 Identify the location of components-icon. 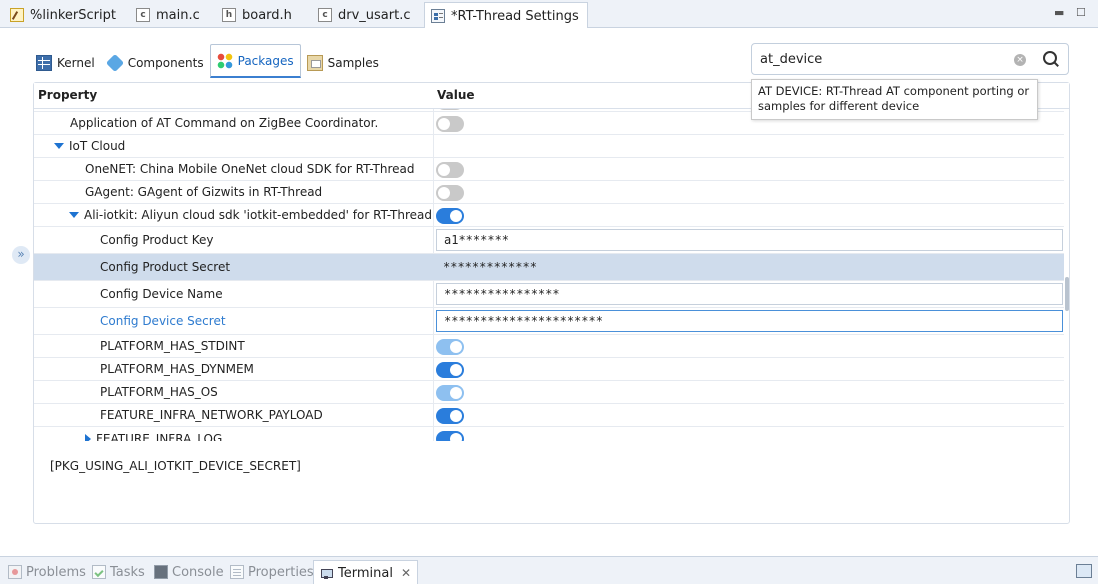
(114, 63).